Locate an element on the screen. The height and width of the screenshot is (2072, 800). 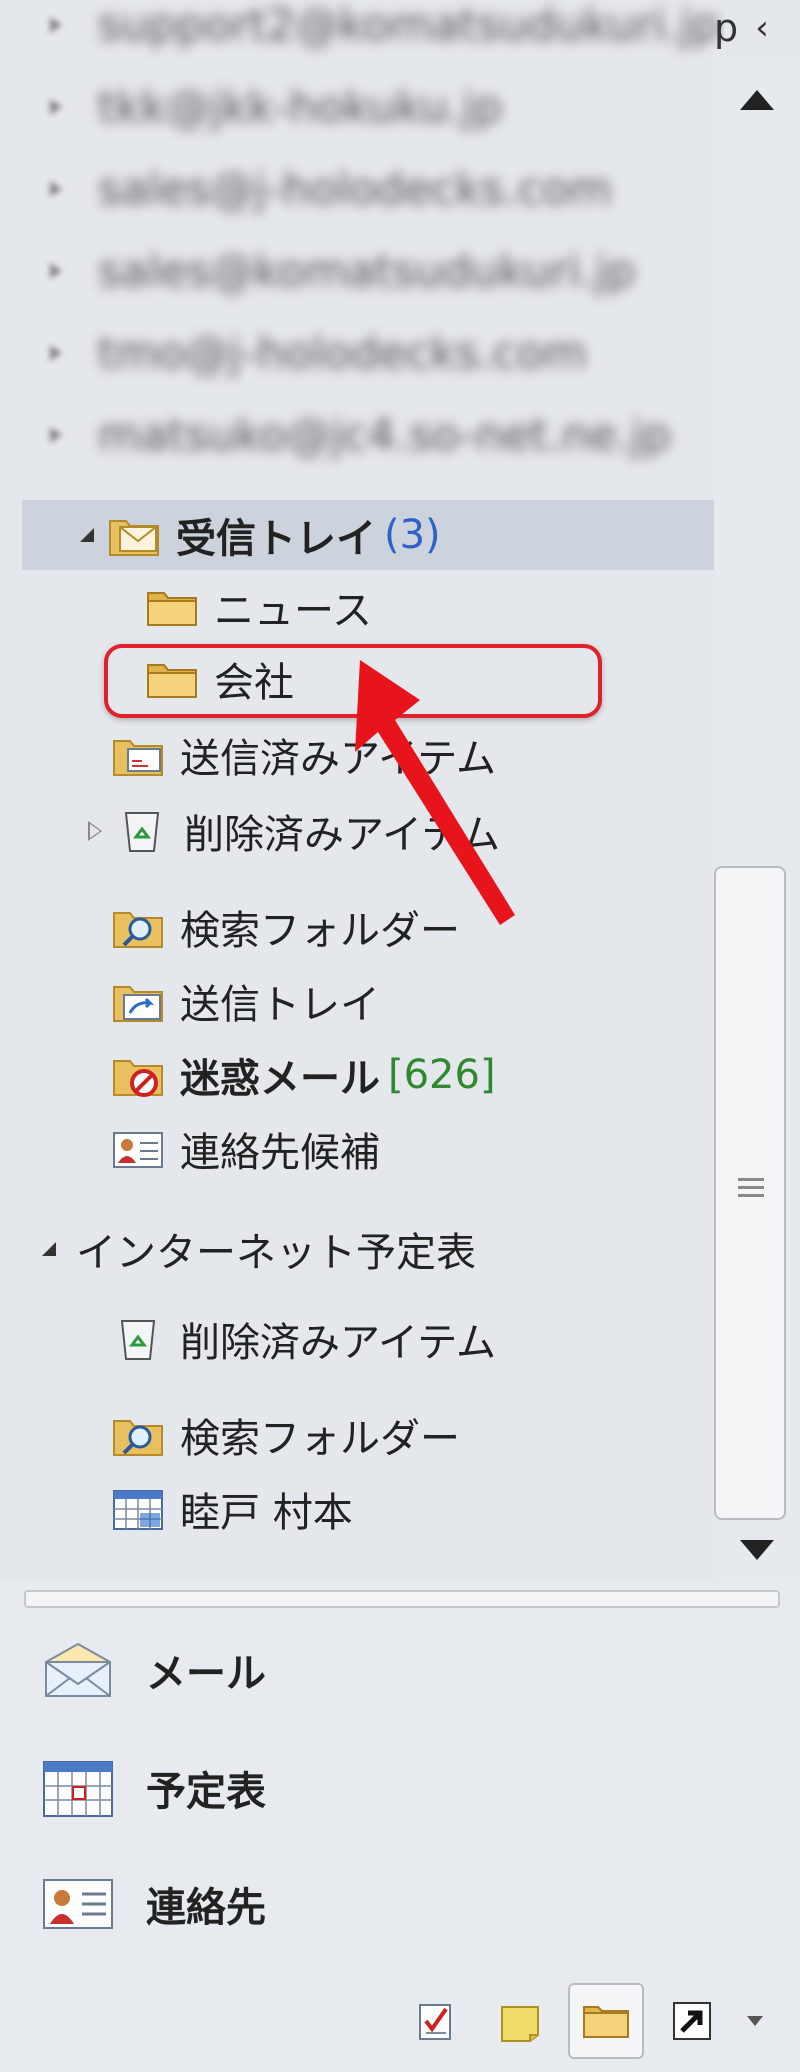
tasks-button is located at coordinates (436, 2021).